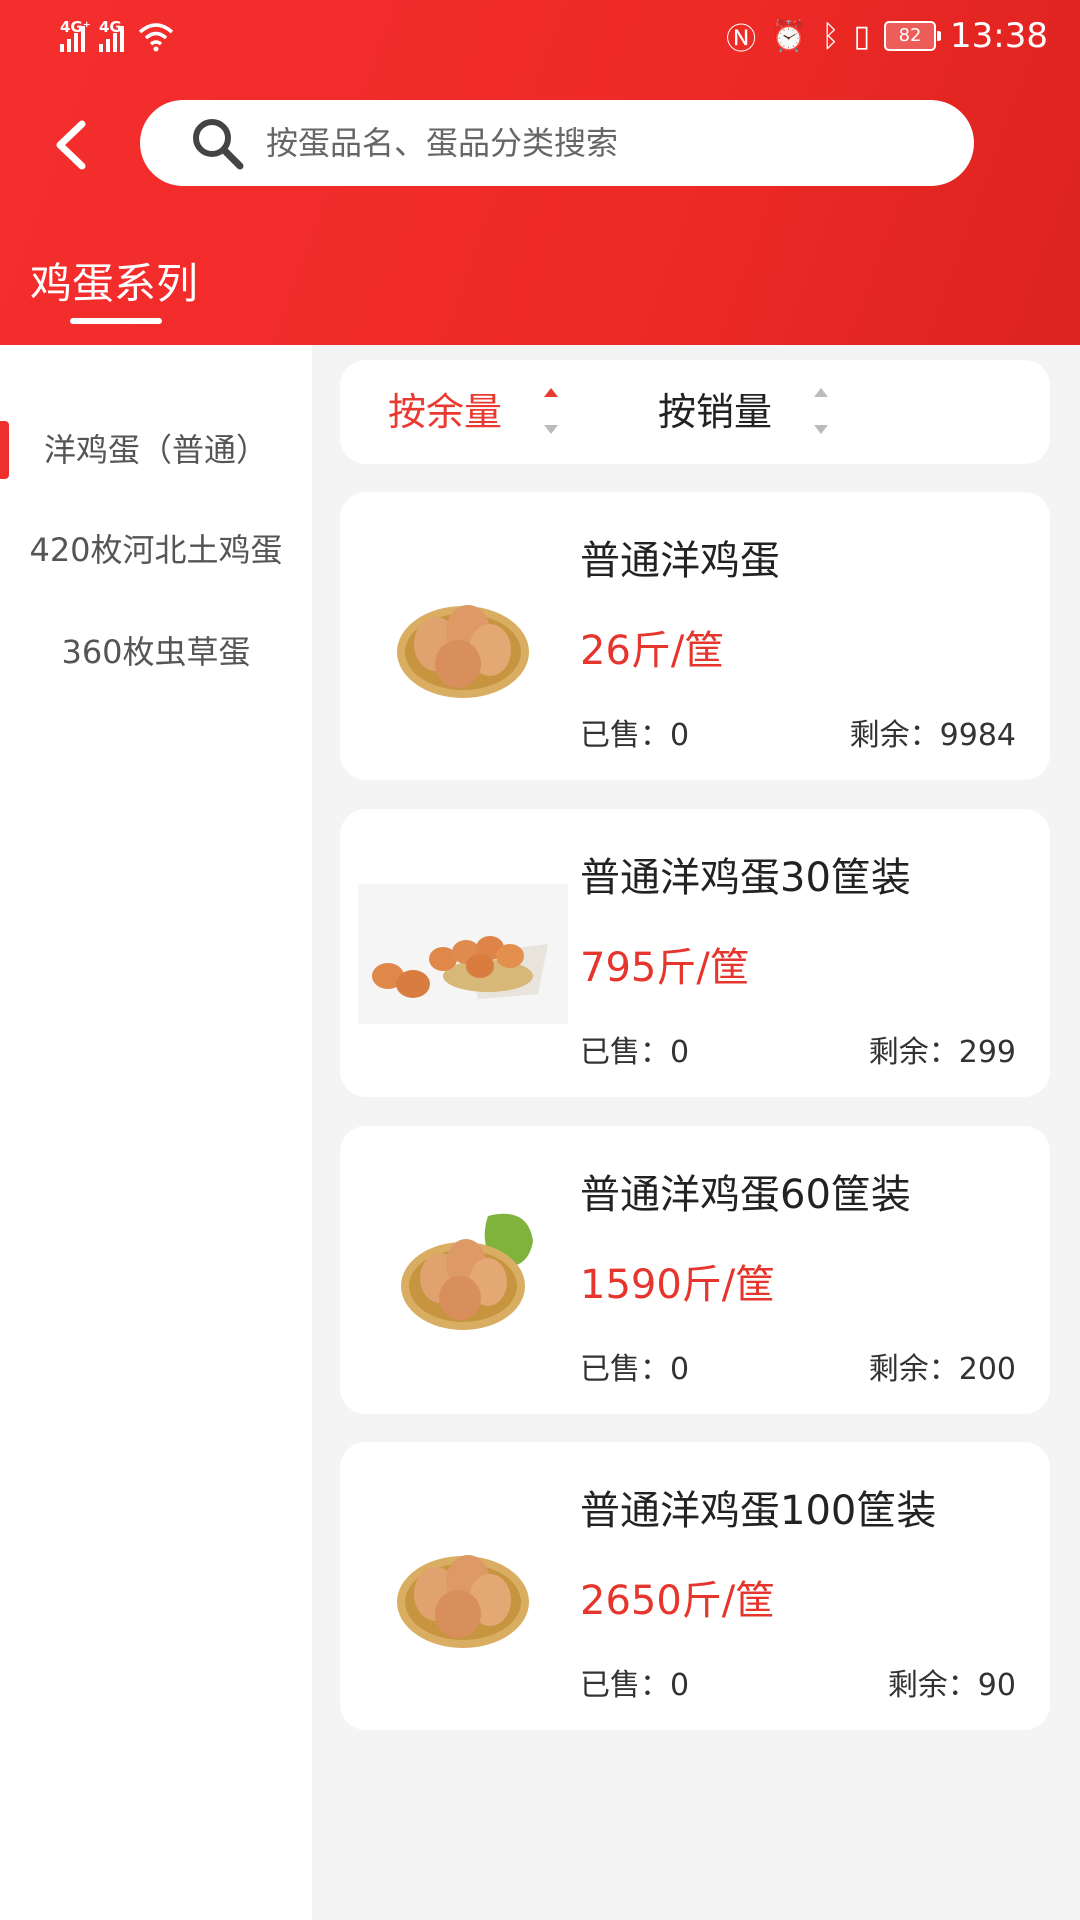  What do you see at coordinates (586, 143) in the screenshot?
I see `search-input` at bounding box center [586, 143].